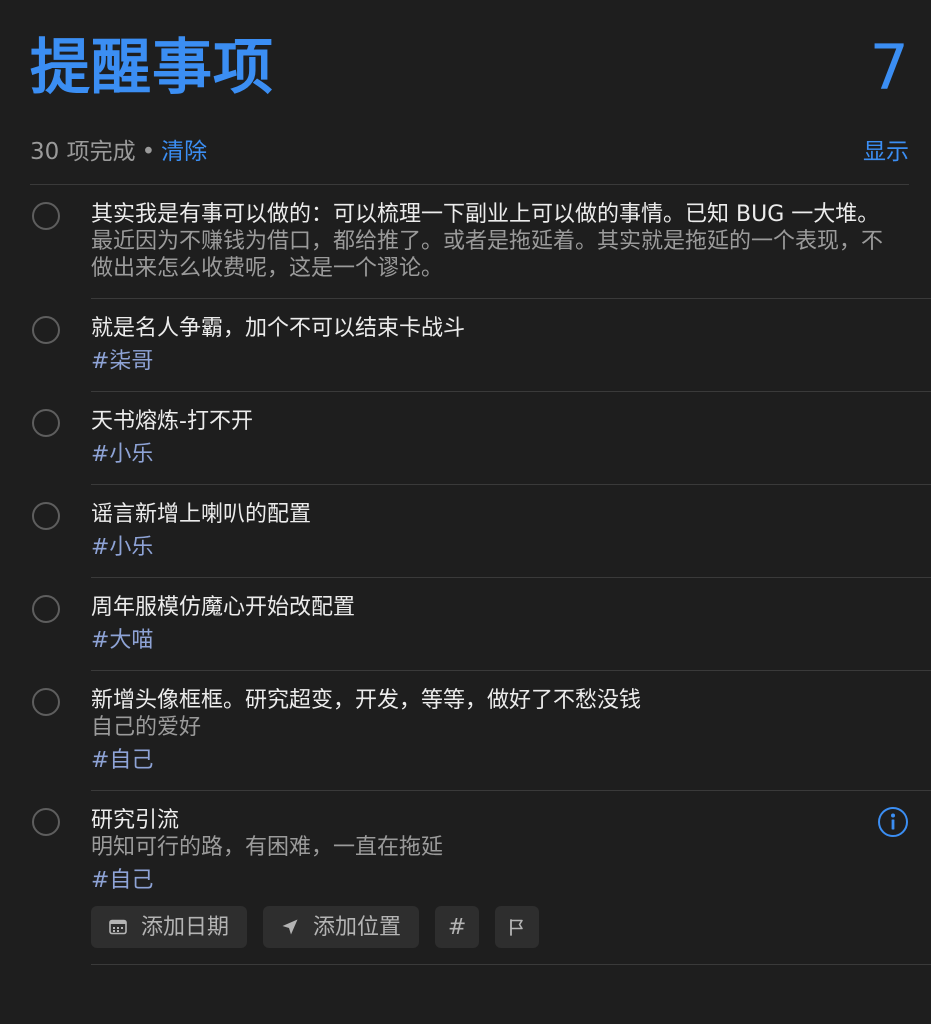 The width and height of the screenshot is (931, 1024). I want to click on reminder-item: 周年服模仿魔心开始改配置 #大喵, so click(465, 624).